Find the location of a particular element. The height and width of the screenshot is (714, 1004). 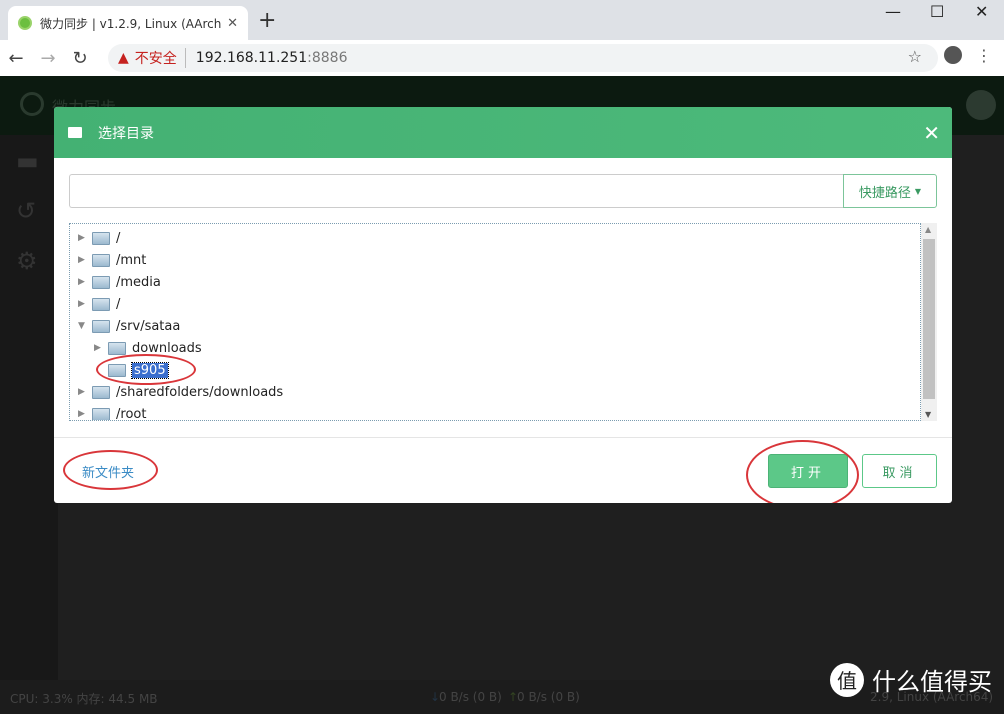

path-row: 快捷路径 ▼ is located at coordinates (503, 191).